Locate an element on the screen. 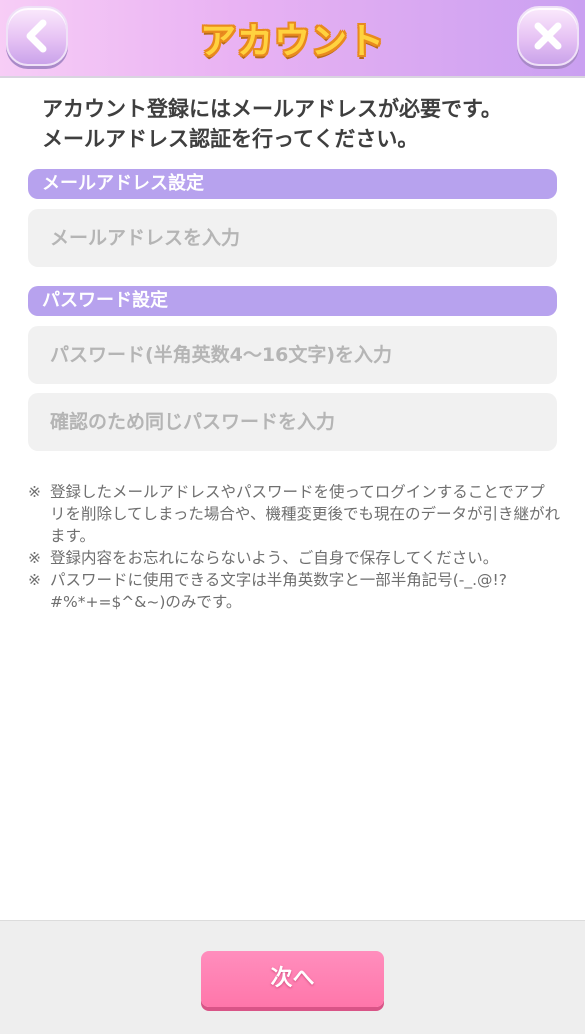 Image resolution: width=585 pixels, height=1034 pixels. password-field-box is located at coordinates (292, 355).